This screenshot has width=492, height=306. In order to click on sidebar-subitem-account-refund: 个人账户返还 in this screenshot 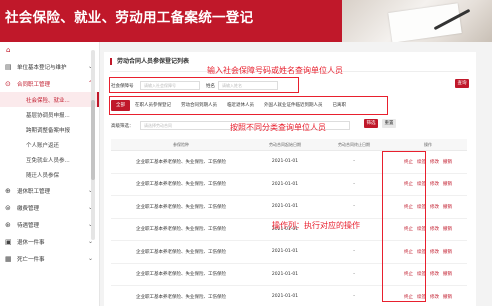, I will do `click(49, 144)`.